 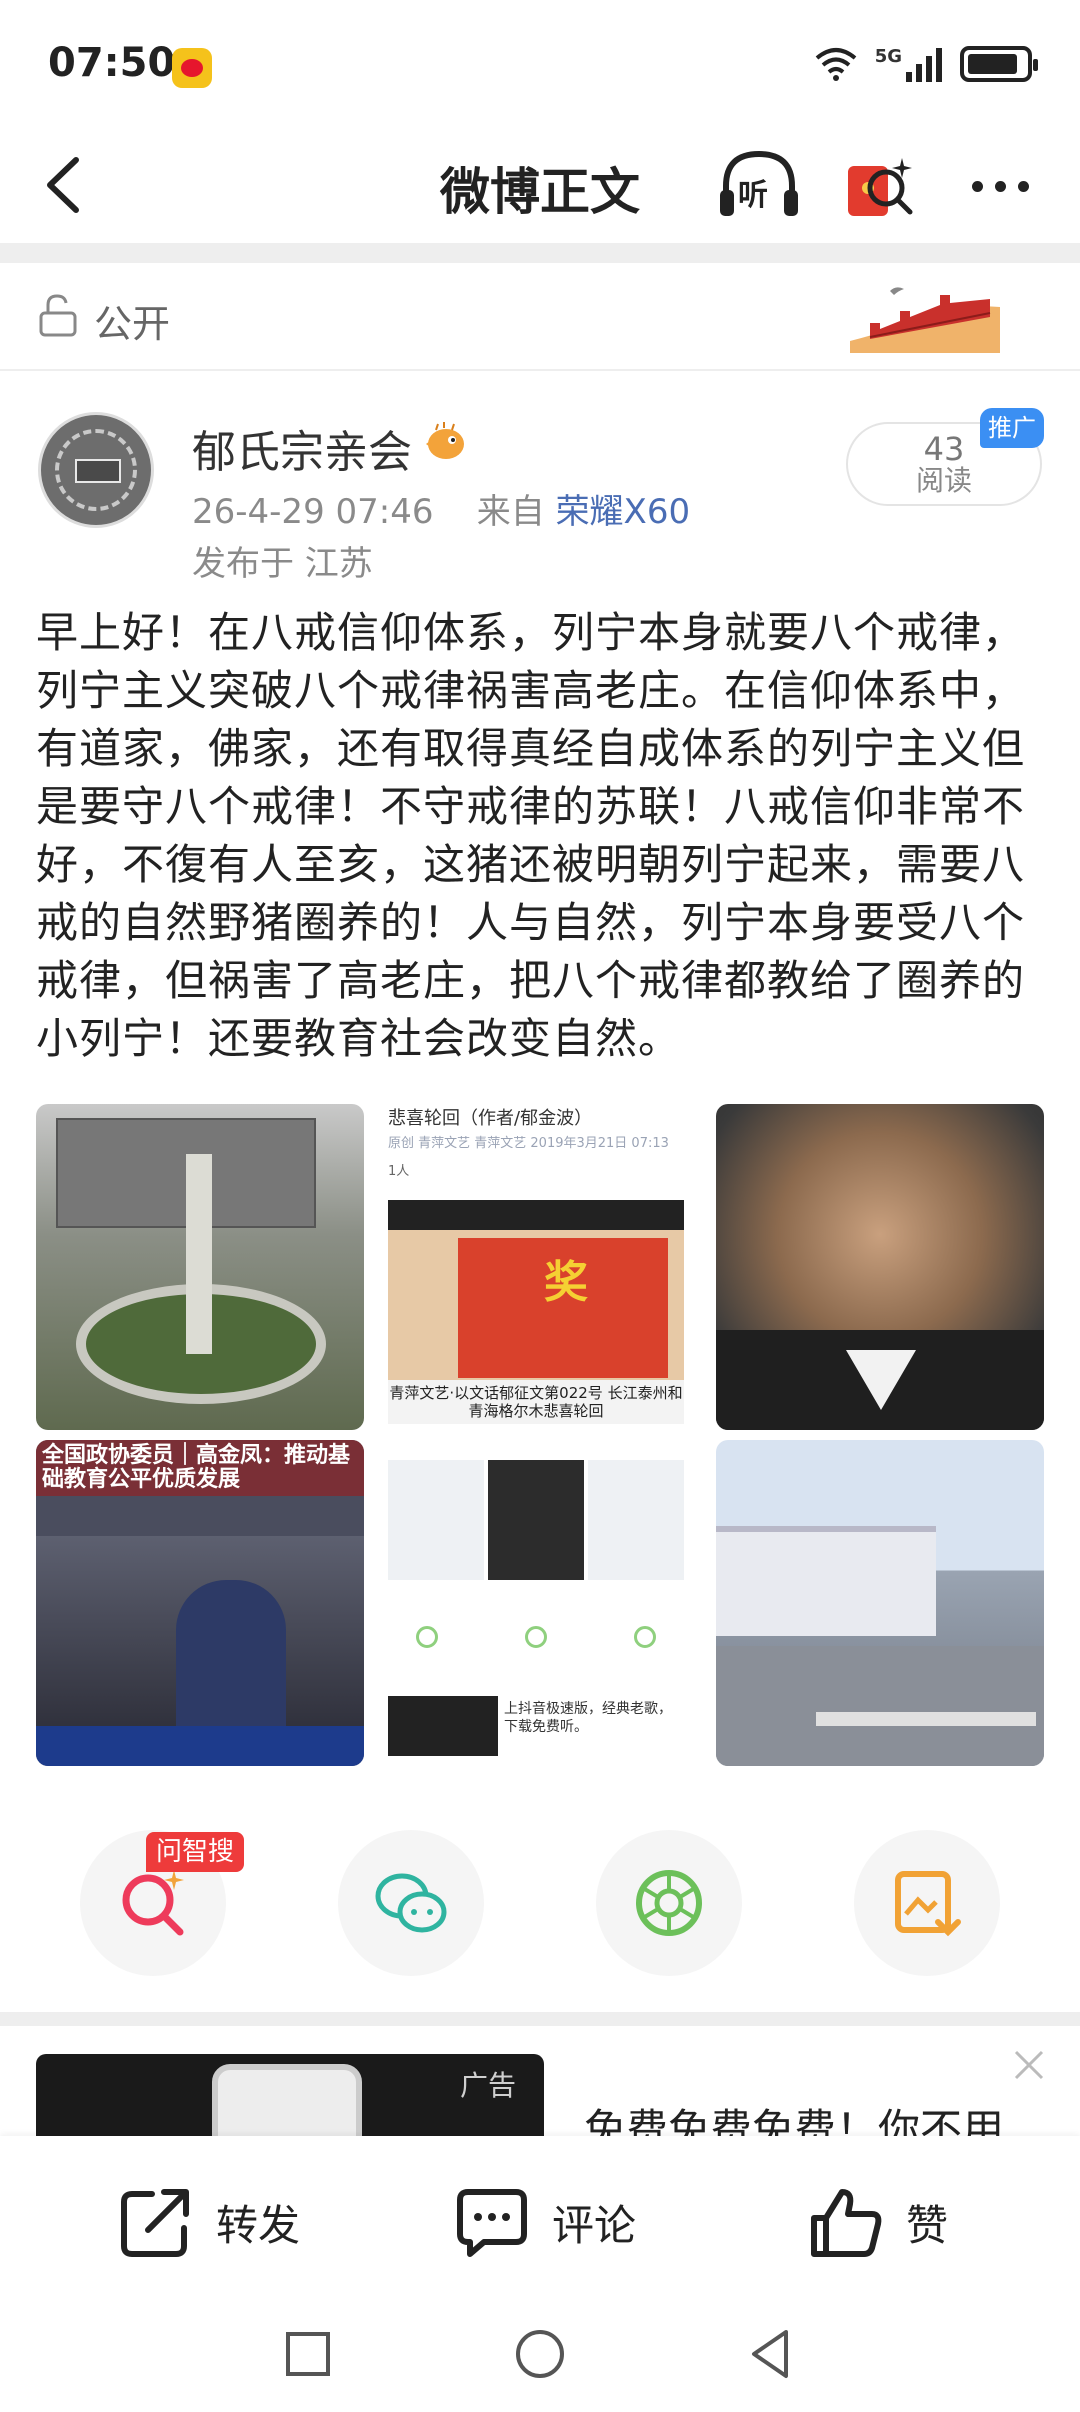 I want to click on author-avatar, so click(x=96, y=470).